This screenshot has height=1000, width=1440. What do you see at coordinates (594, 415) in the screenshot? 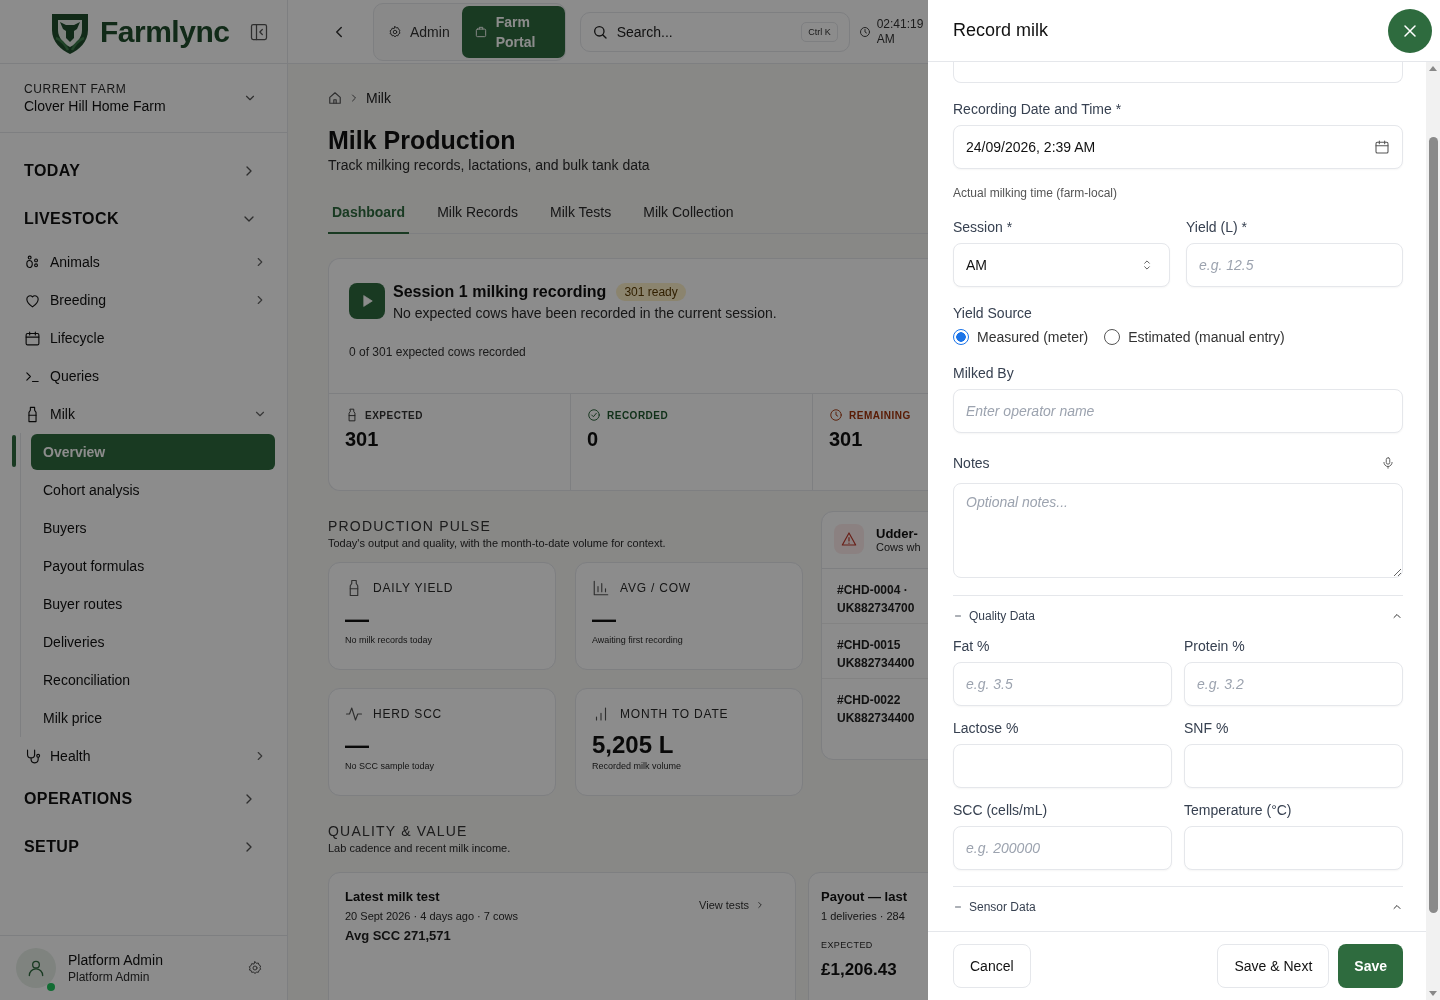
I see `check-circle-icon` at bounding box center [594, 415].